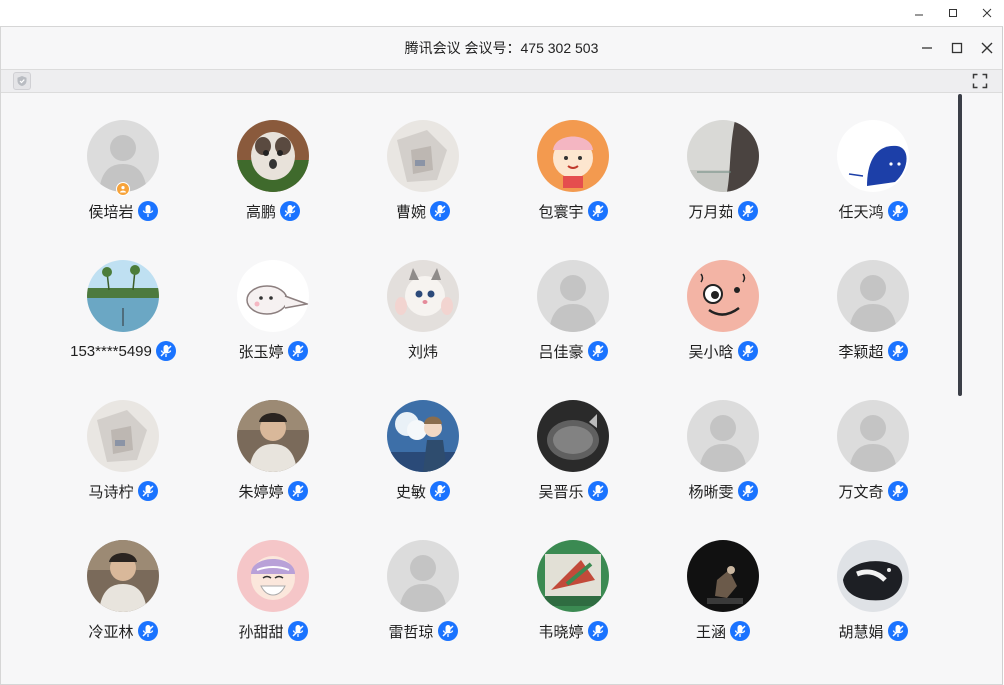  I want to click on participant-tile: 朱婷婷, so click(273, 460).